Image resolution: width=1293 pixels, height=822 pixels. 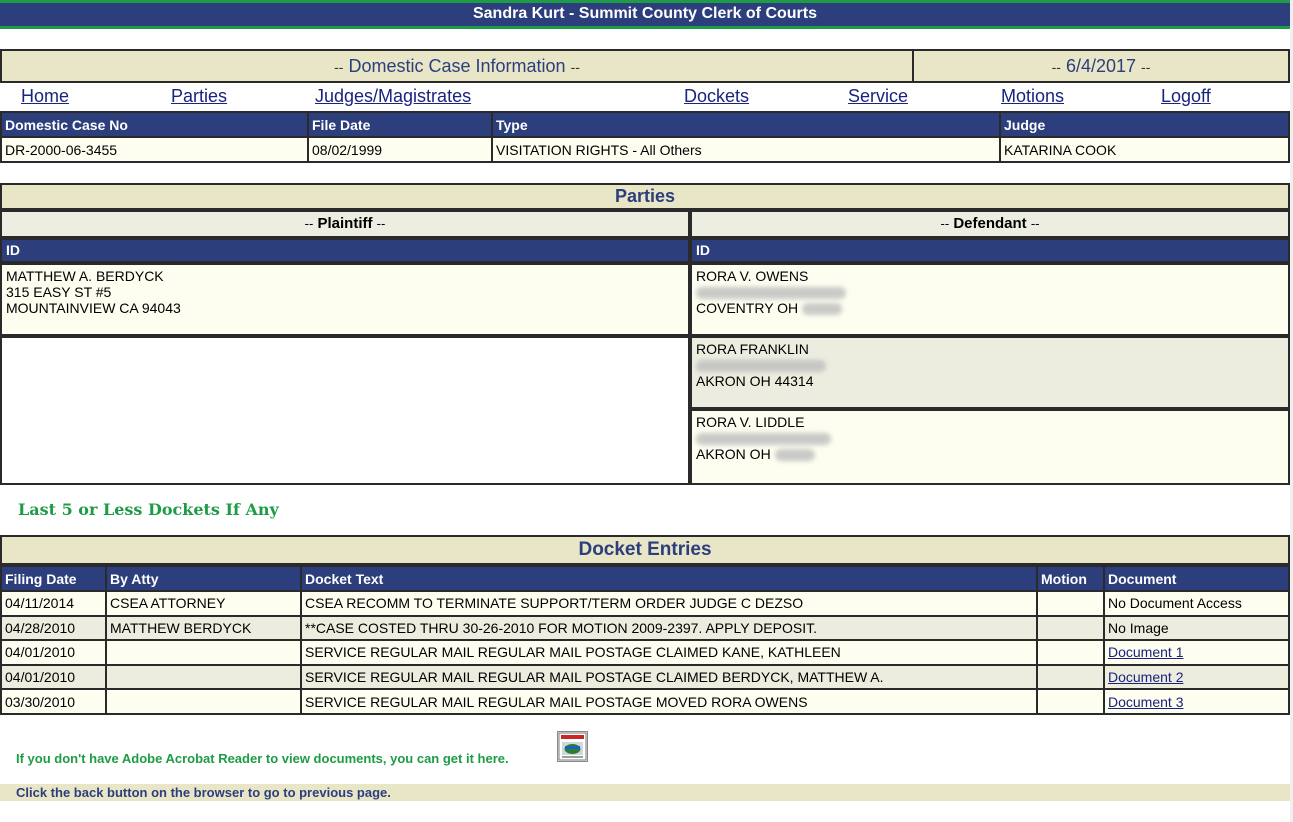 I want to click on plaintiff-id-header: ID, so click(x=345, y=250).